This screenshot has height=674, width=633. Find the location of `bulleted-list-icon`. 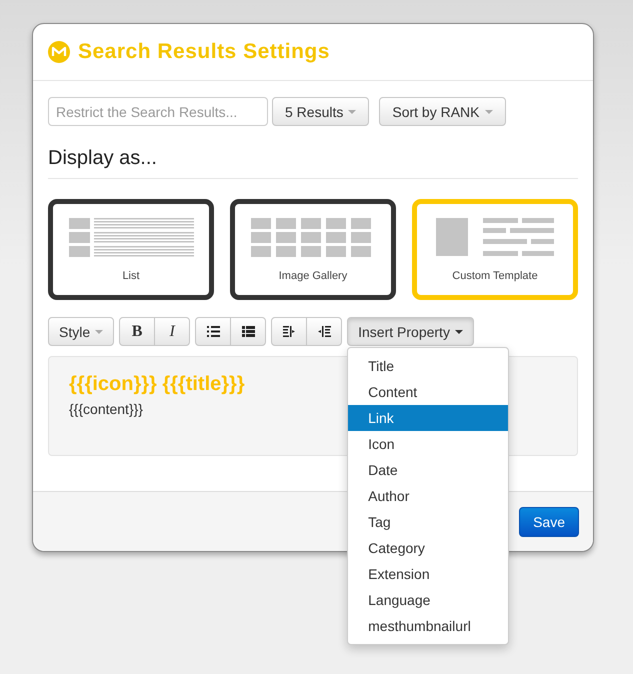

bulleted-list-icon is located at coordinates (213, 331).